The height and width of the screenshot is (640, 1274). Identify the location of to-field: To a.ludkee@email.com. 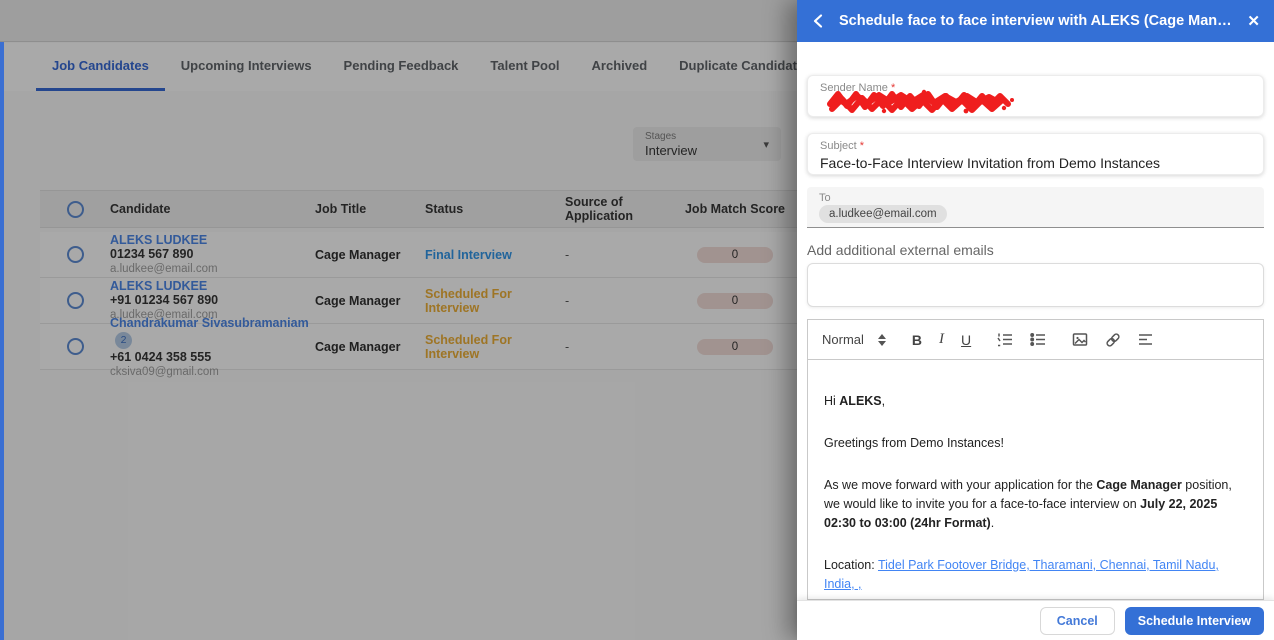
(1035, 207).